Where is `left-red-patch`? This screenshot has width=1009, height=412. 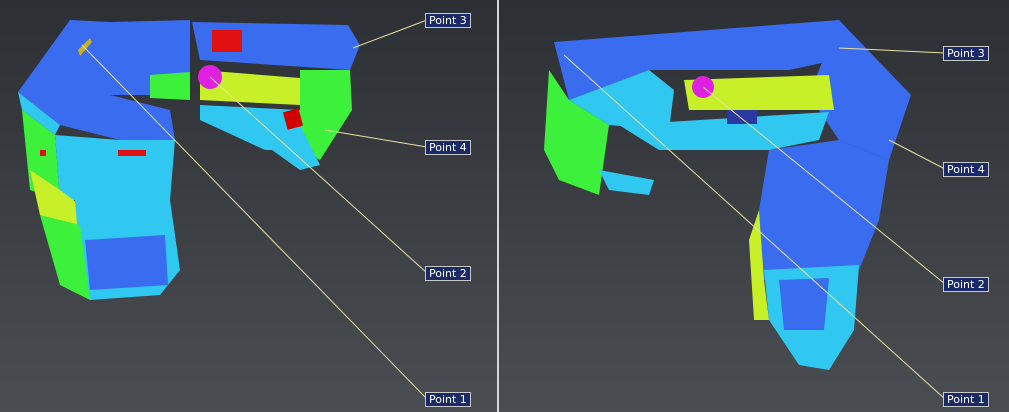
left-red-patch is located at coordinates (227, 41).